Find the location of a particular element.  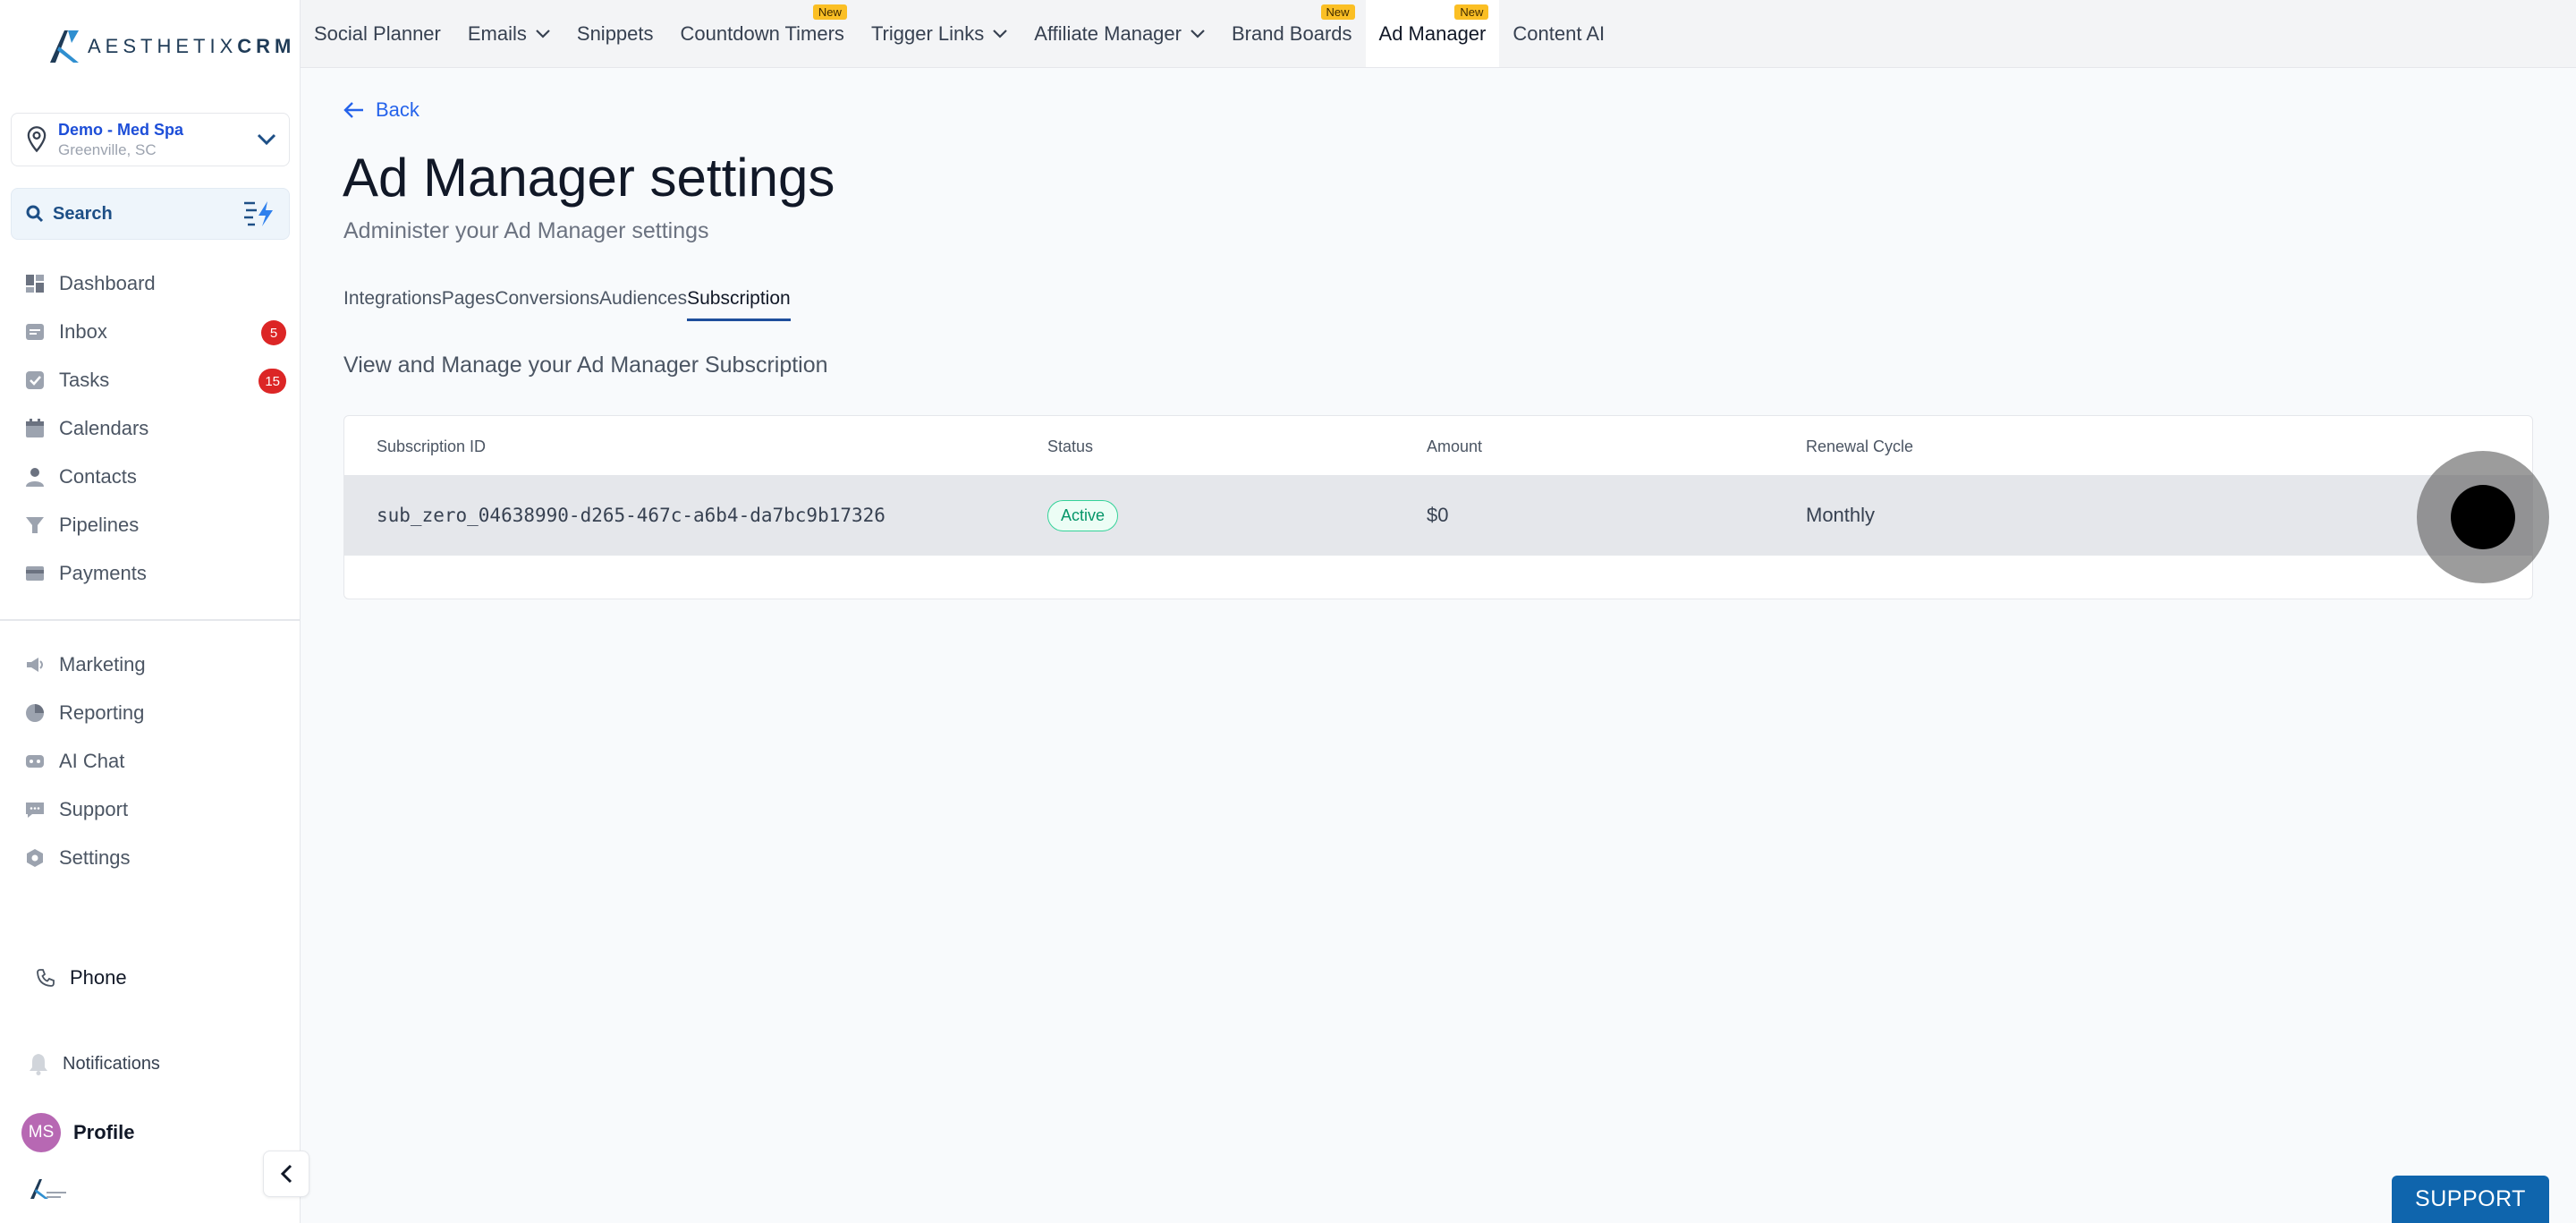

sidebar-item-settings: Settings is located at coordinates (150, 858).